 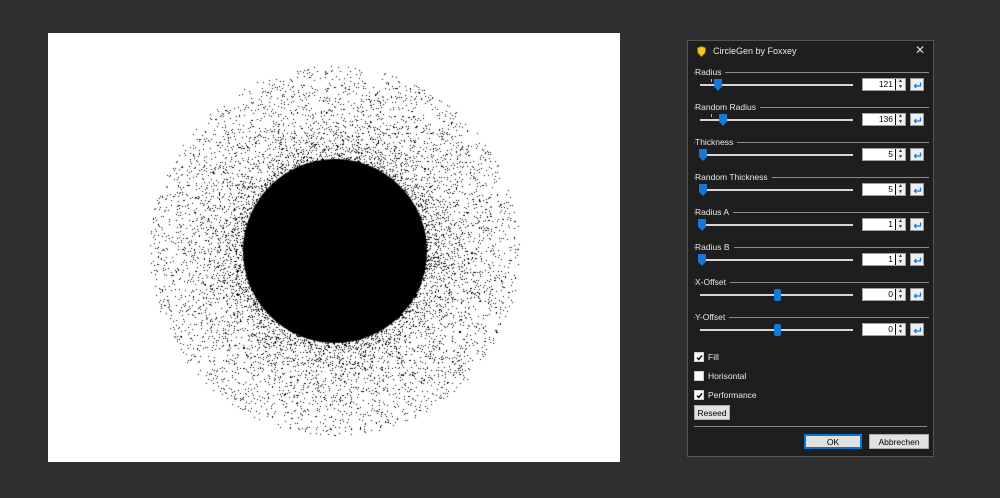 What do you see at coordinates (920, 50) in the screenshot?
I see `close-icon: ✕` at bounding box center [920, 50].